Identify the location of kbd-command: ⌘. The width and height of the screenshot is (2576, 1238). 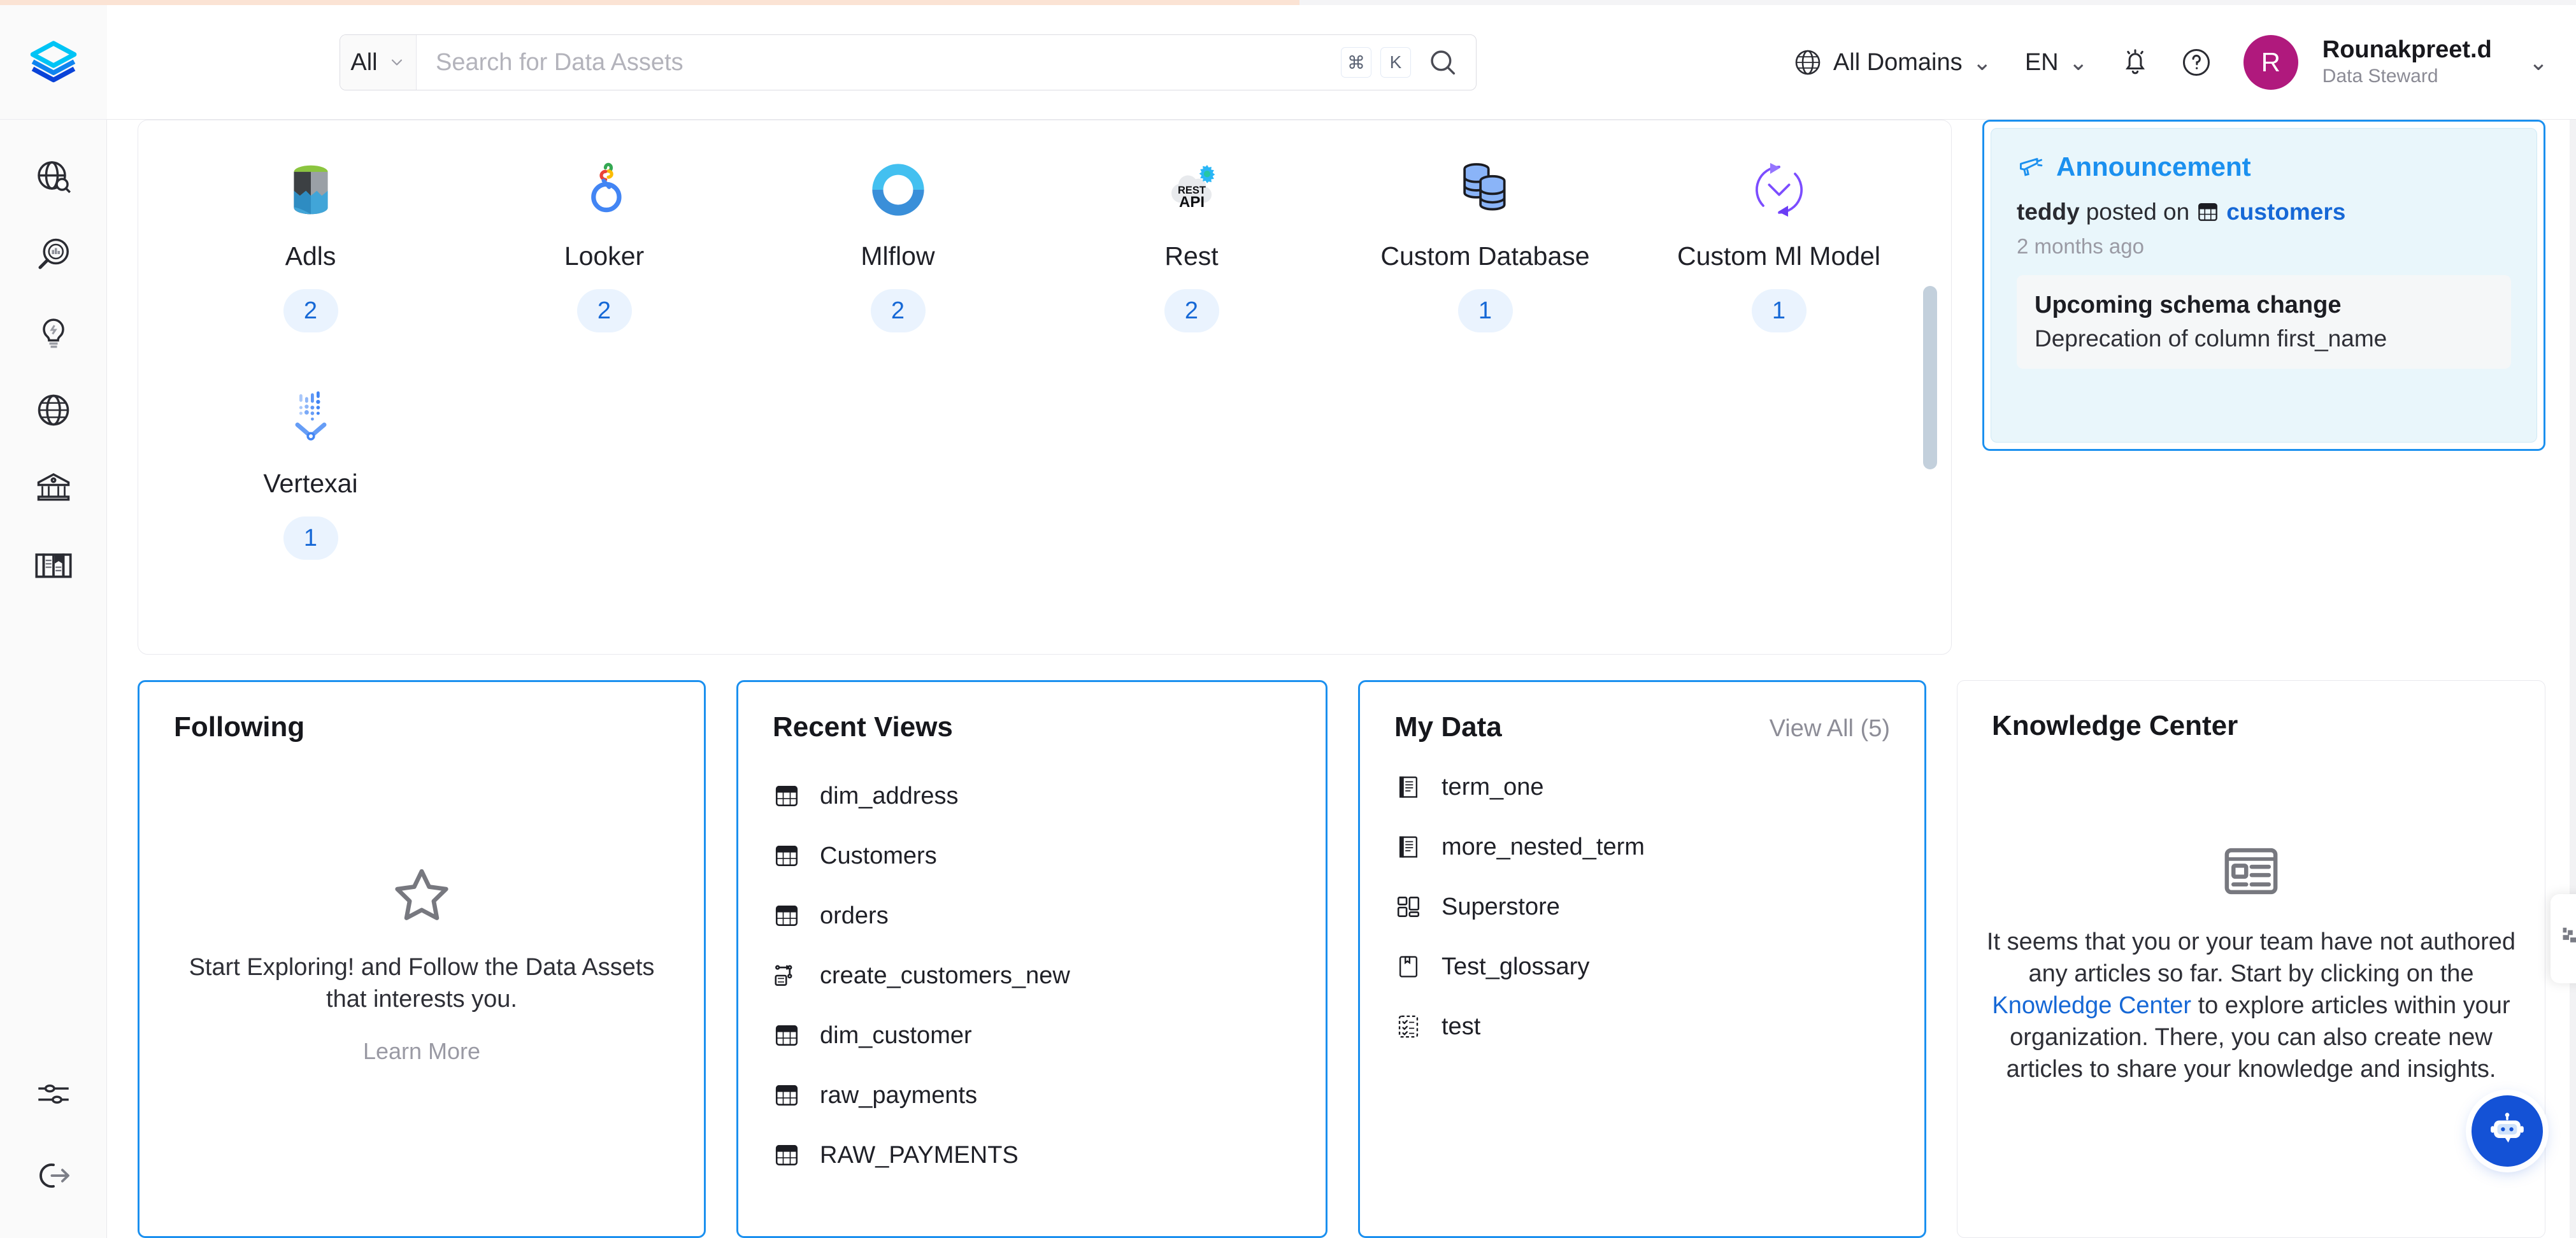
(1356, 62).